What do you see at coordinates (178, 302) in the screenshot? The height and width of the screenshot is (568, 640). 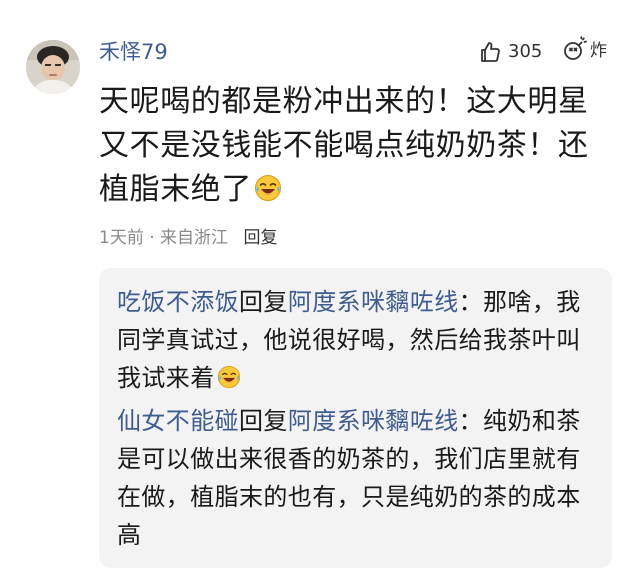 I see `reply-author: 吃饭不添饭` at bounding box center [178, 302].